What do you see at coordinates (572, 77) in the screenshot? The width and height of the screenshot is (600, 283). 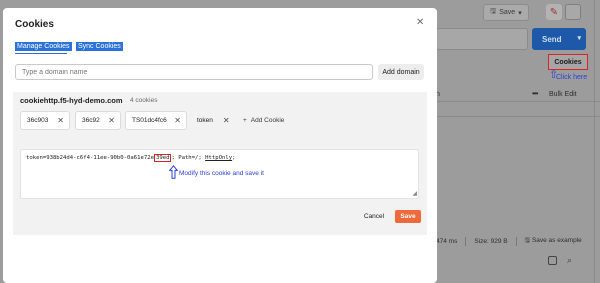 I see `click-here-annotation: Click here` at bounding box center [572, 77].